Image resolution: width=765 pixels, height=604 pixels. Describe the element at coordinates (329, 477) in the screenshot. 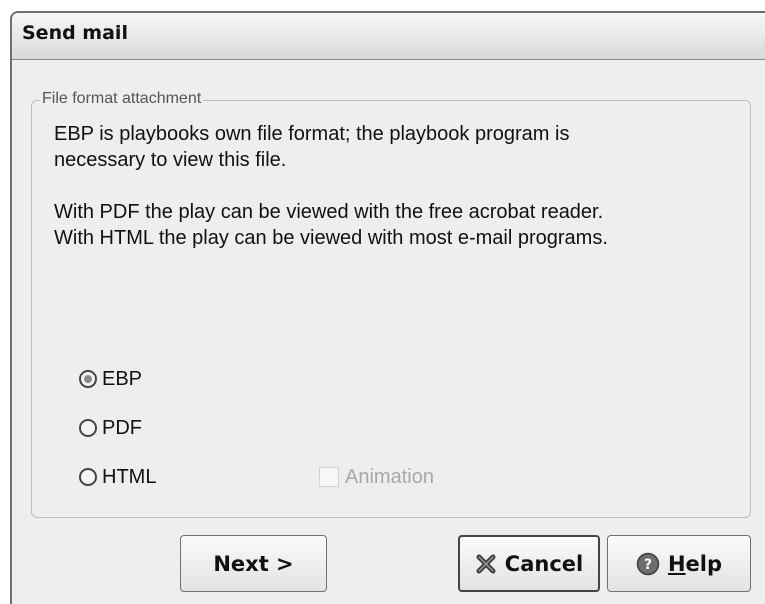

I see `animation-checkbox` at that location.